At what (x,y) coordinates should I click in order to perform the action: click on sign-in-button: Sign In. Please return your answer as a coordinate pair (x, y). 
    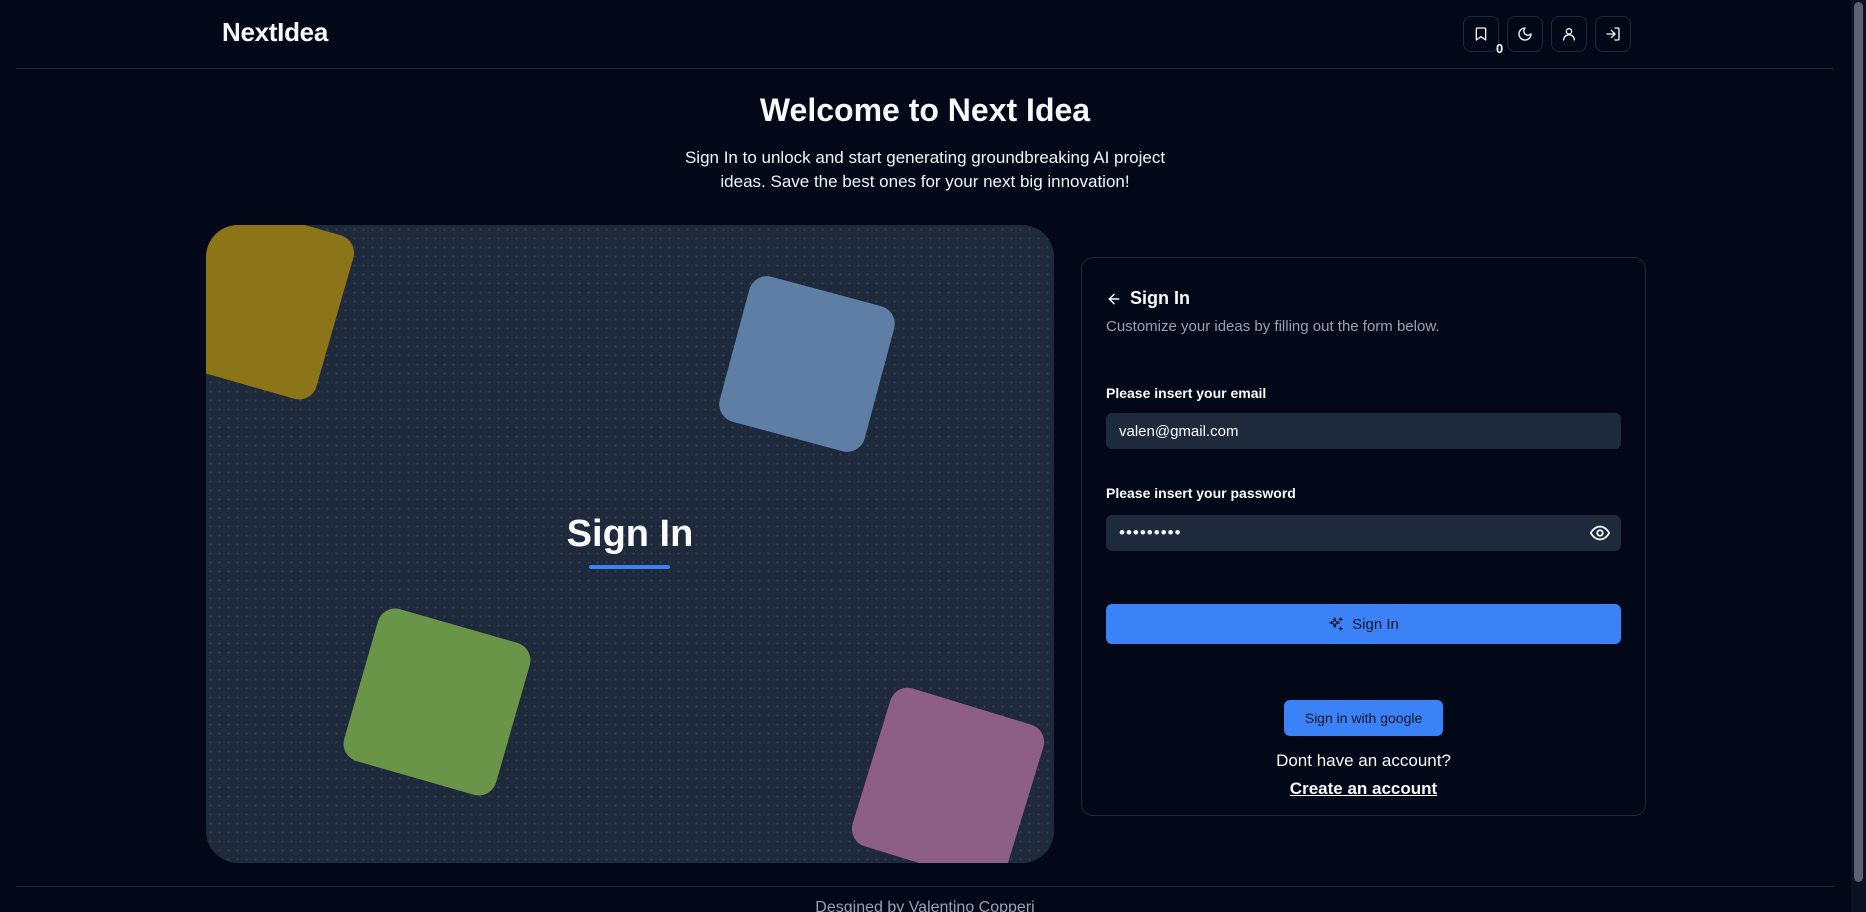
    Looking at the image, I should click on (1363, 624).